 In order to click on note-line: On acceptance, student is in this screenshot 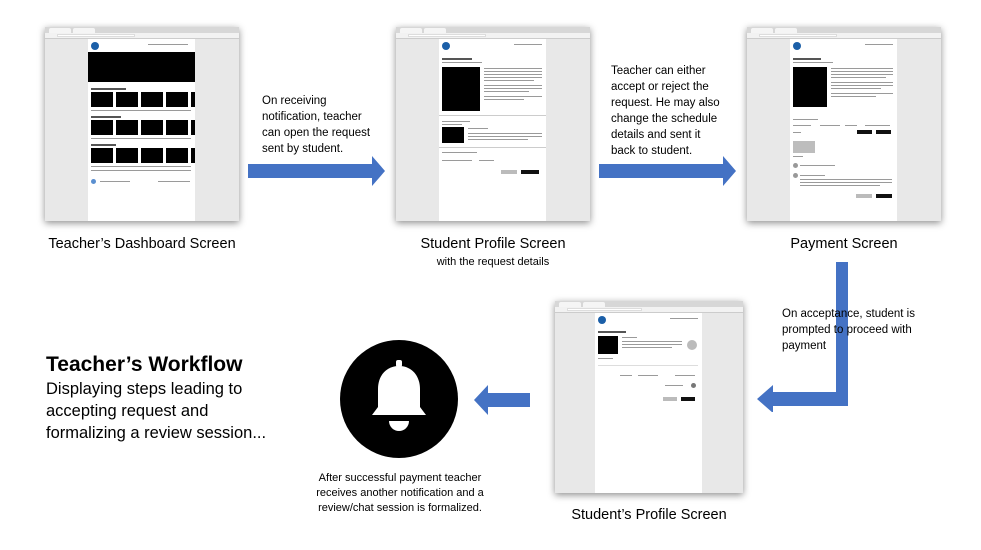, I will do `click(848, 314)`.